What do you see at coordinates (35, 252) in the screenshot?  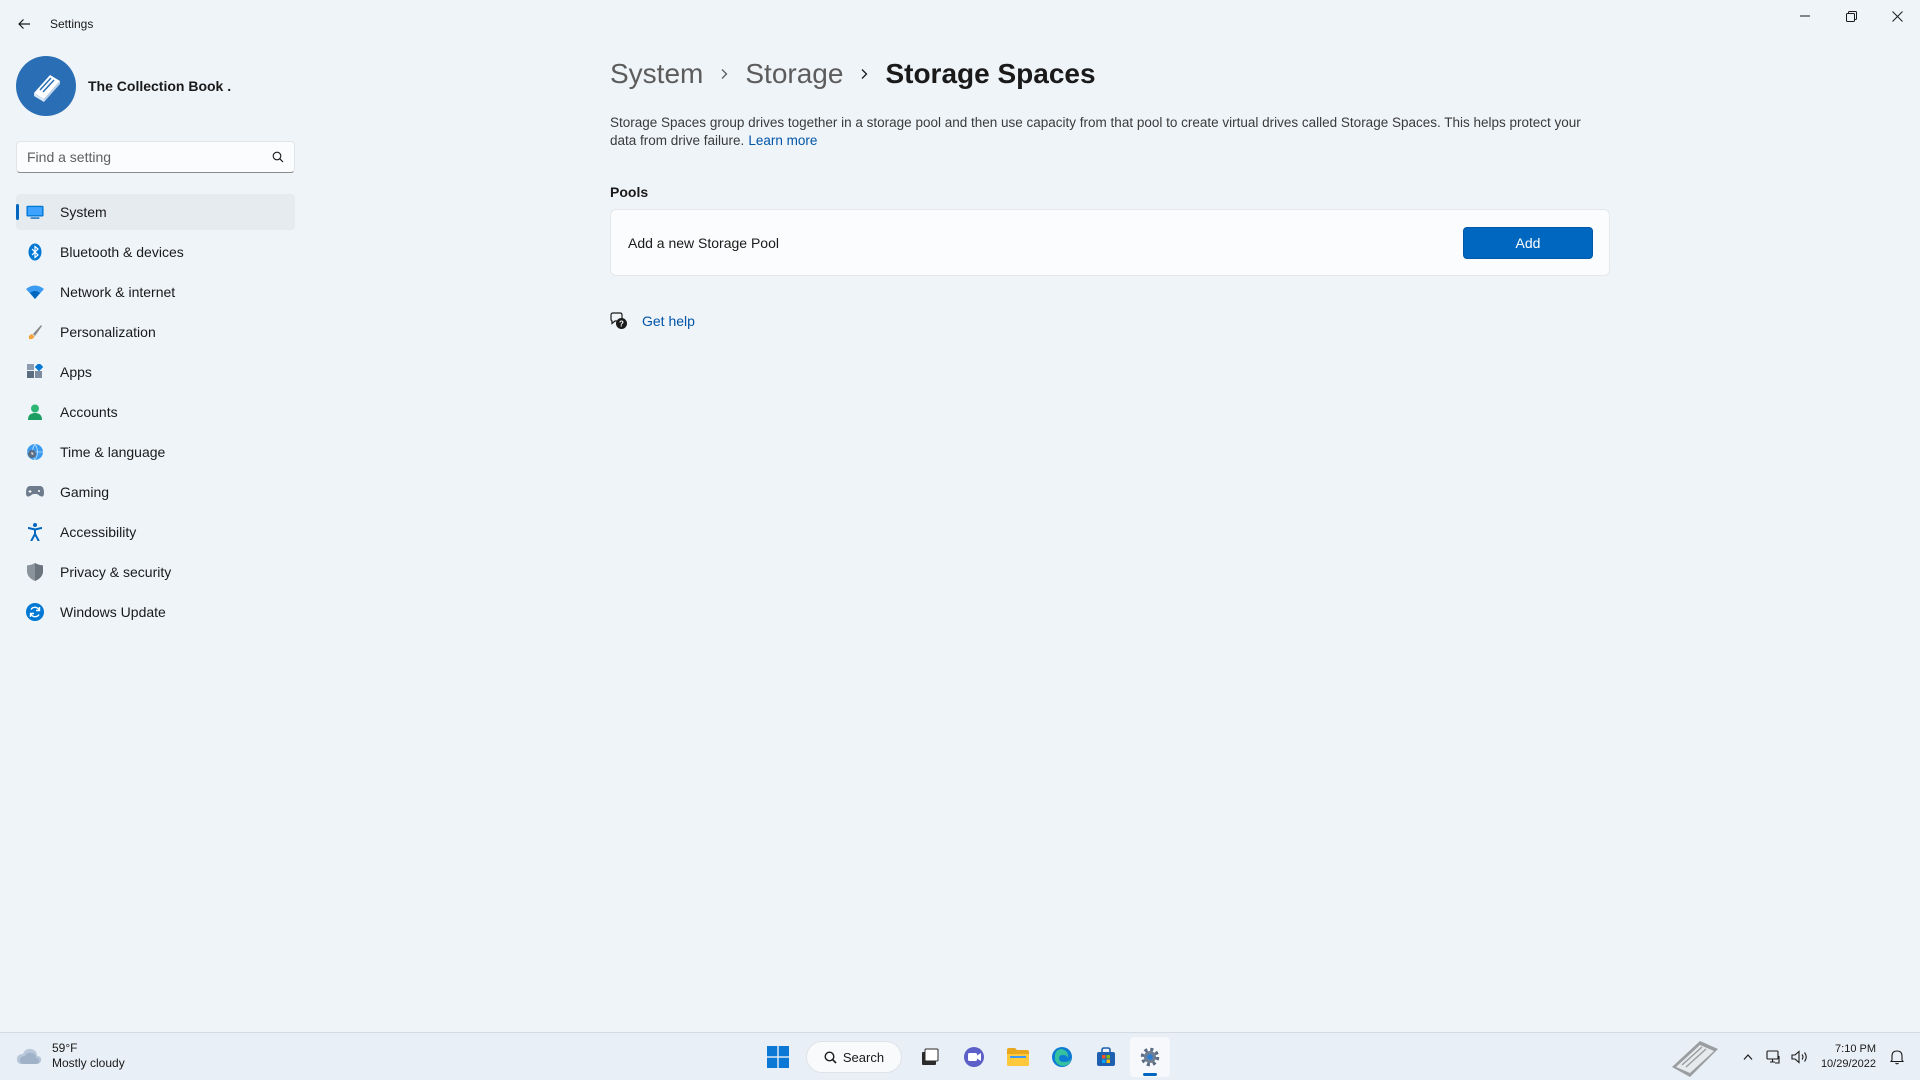 I see `bluetooth-icon` at bounding box center [35, 252].